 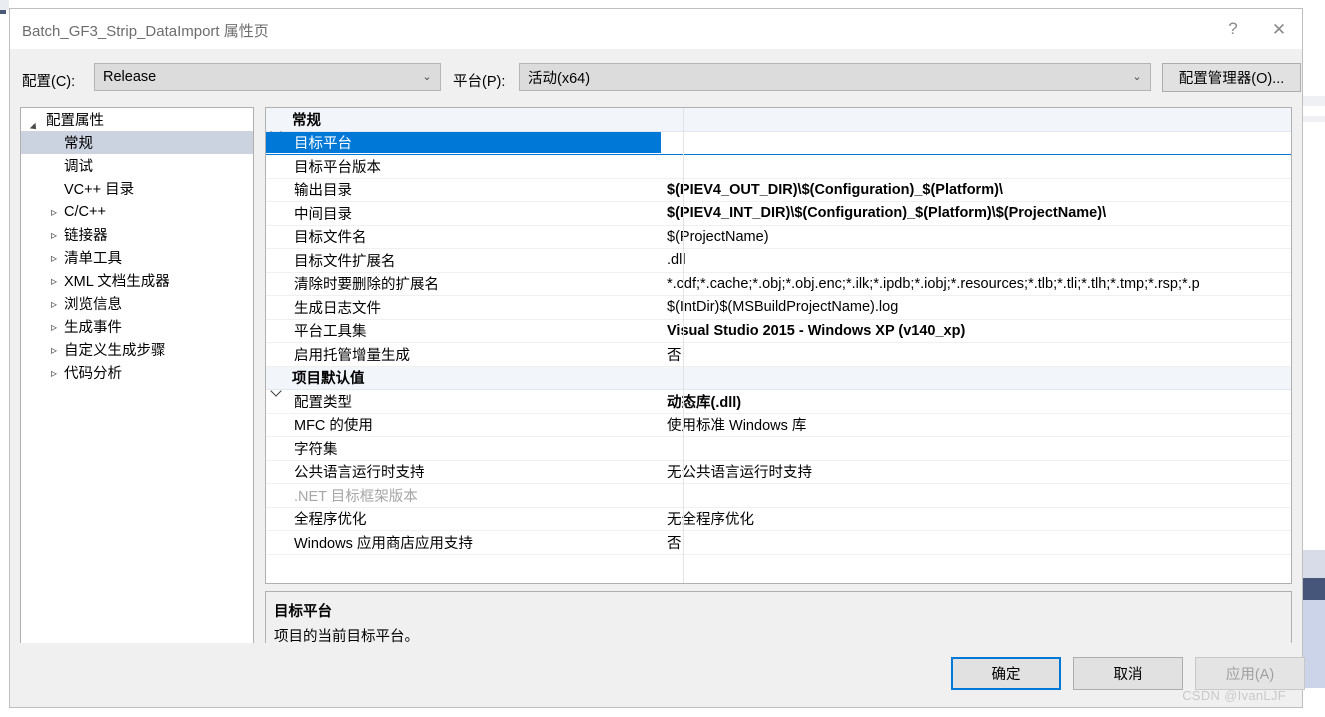 I want to click on property-name: 目标文件扩展名, so click(x=345, y=261).